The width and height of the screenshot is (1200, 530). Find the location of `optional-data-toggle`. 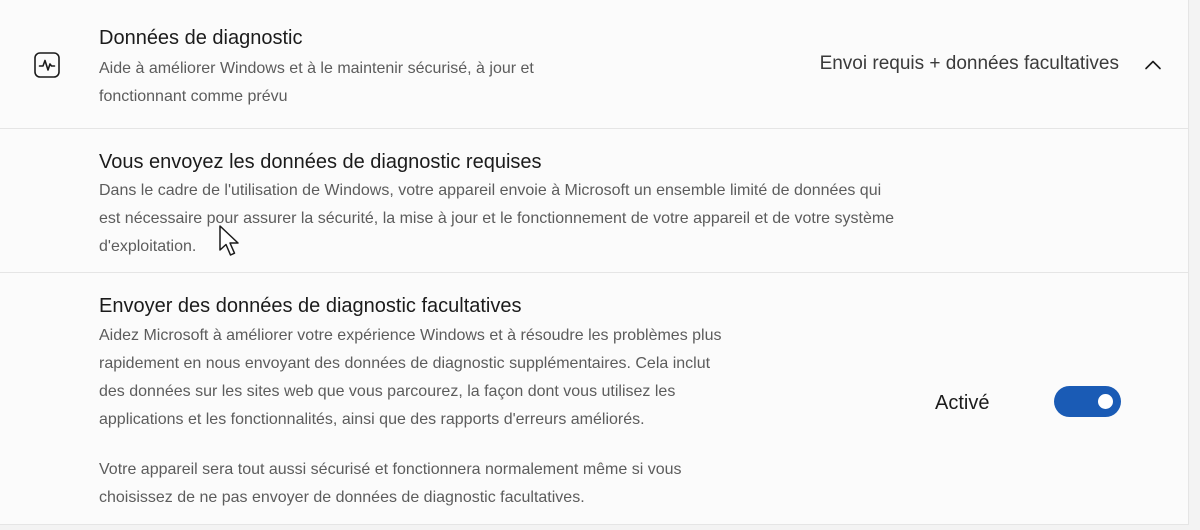

optional-data-toggle is located at coordinates (1087, 401).